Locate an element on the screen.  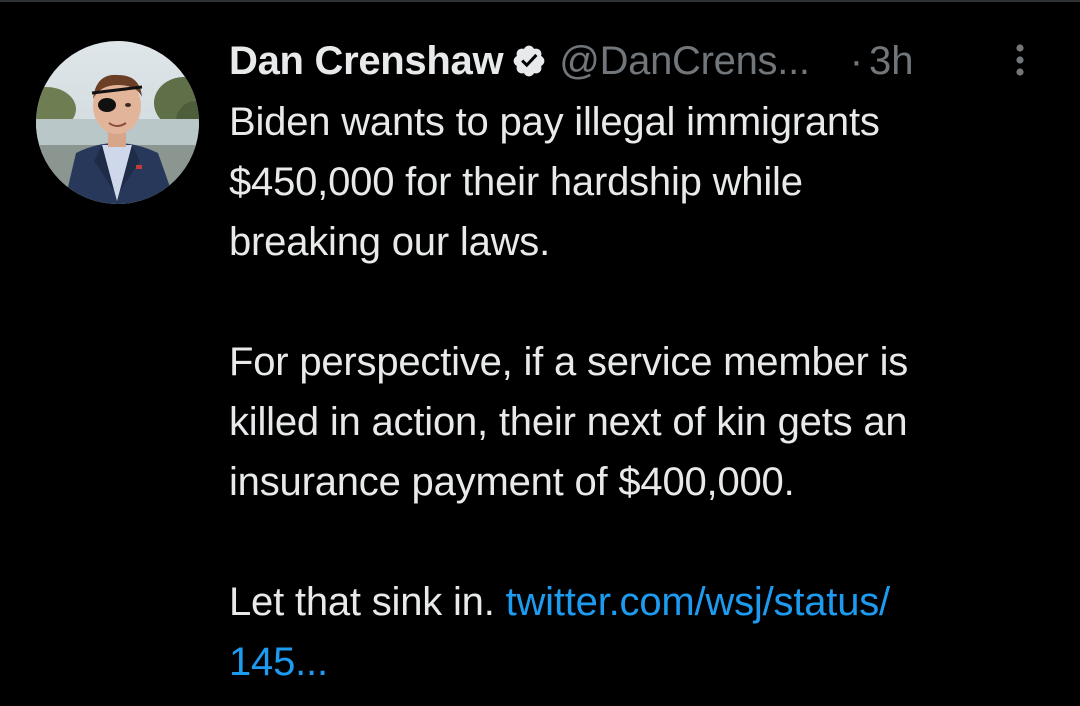
avatar is located at coordinates (117, 122).